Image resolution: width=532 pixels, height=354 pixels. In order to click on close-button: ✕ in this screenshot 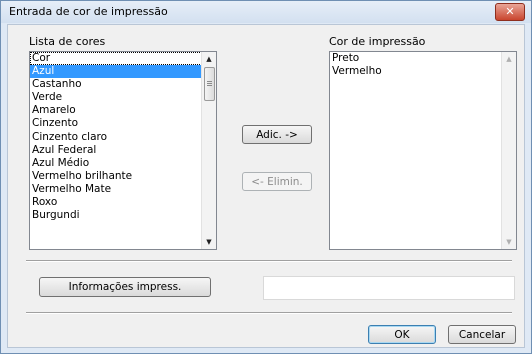, I will do `click(510, 12)`.